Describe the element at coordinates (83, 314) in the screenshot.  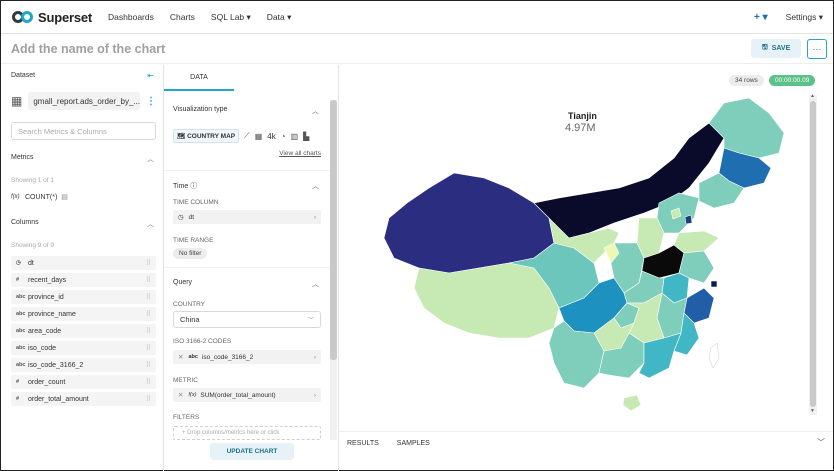
I see `column-item: abc province_name ⠿` at that location.